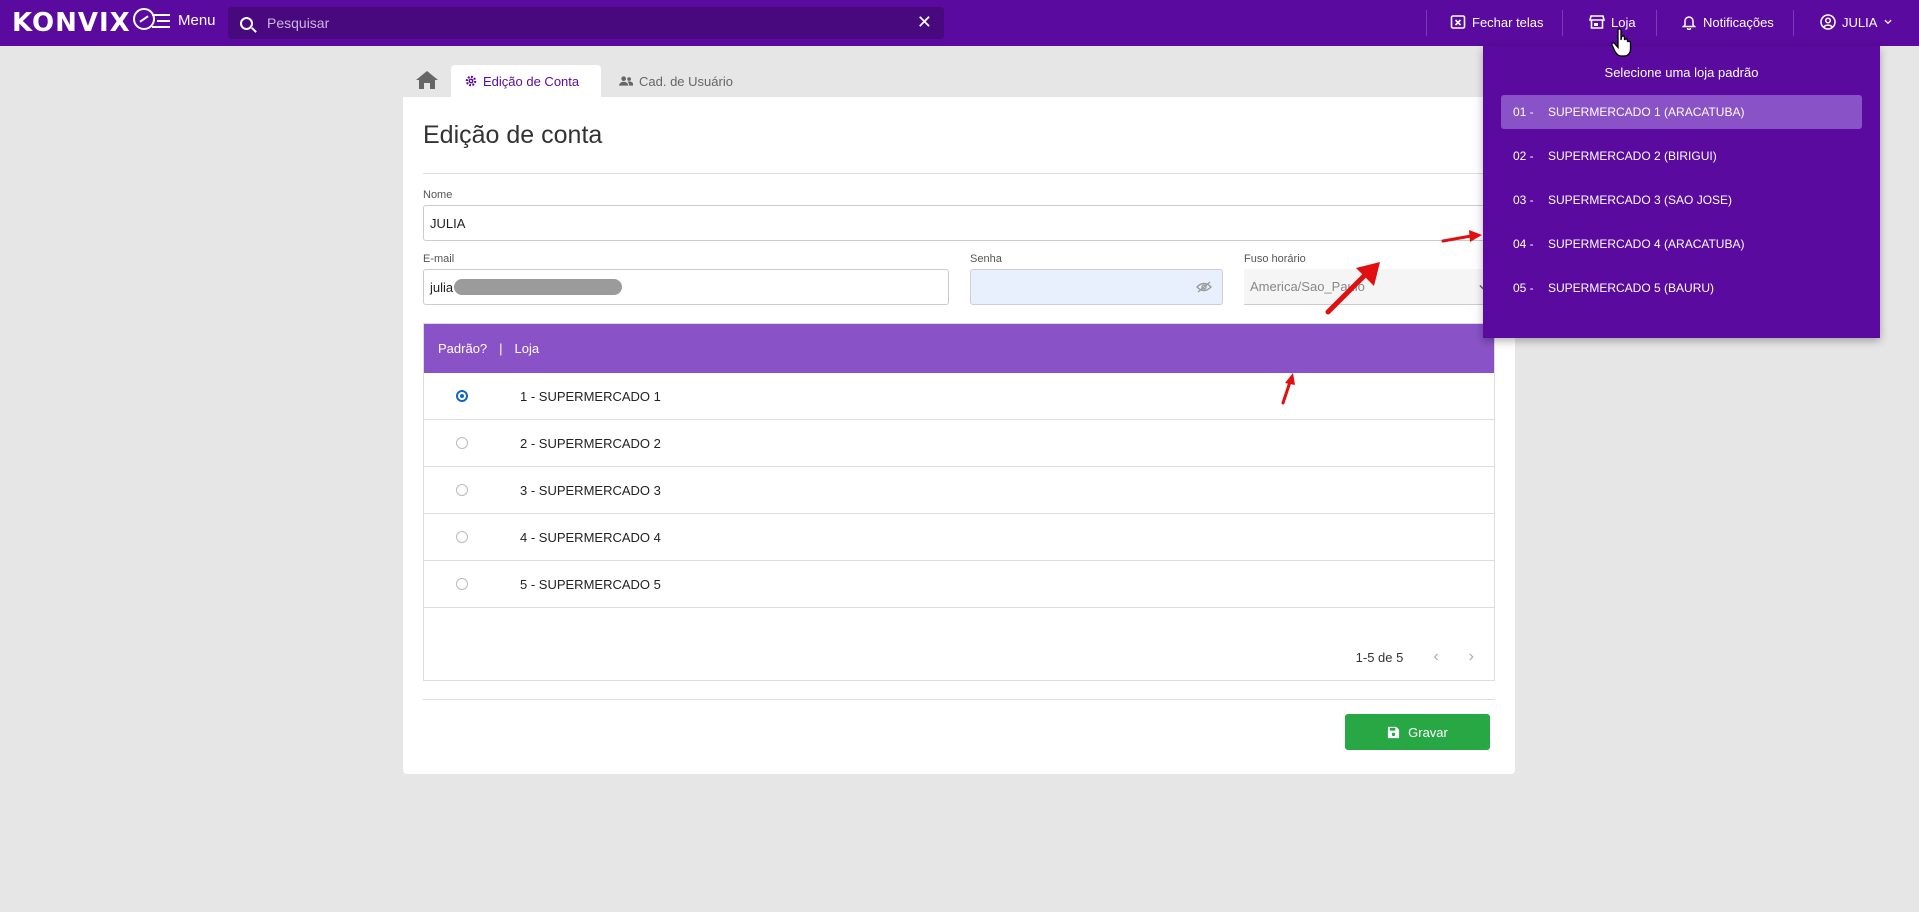  Describe the element at coordinates (1738, 22) in the screenshot. I see `notificacoes-label: Notificações` at that location.